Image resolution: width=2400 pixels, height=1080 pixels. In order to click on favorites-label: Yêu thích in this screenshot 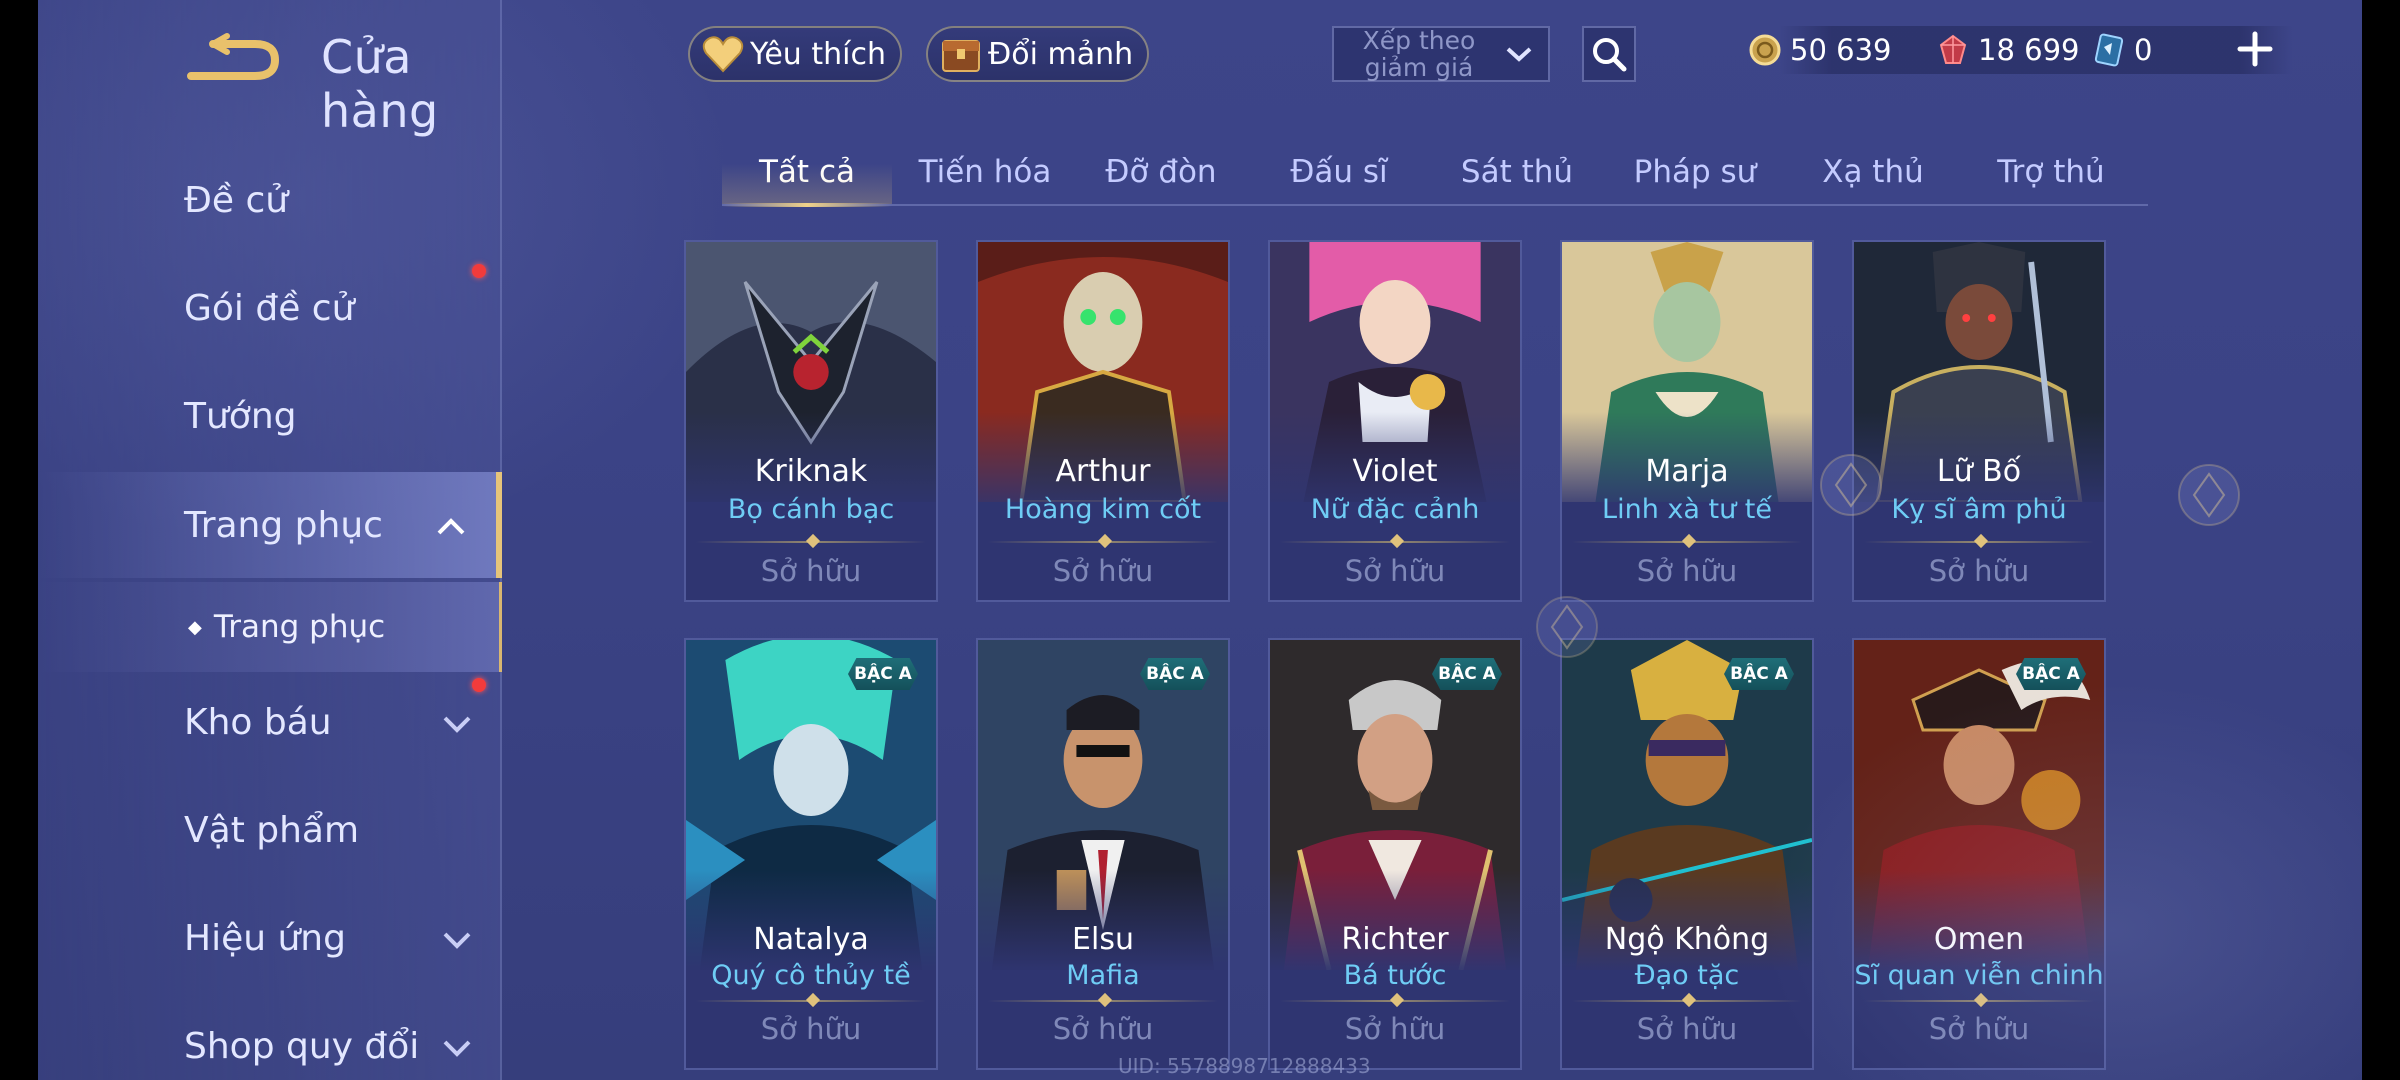, I will do `click(818, 54)`.